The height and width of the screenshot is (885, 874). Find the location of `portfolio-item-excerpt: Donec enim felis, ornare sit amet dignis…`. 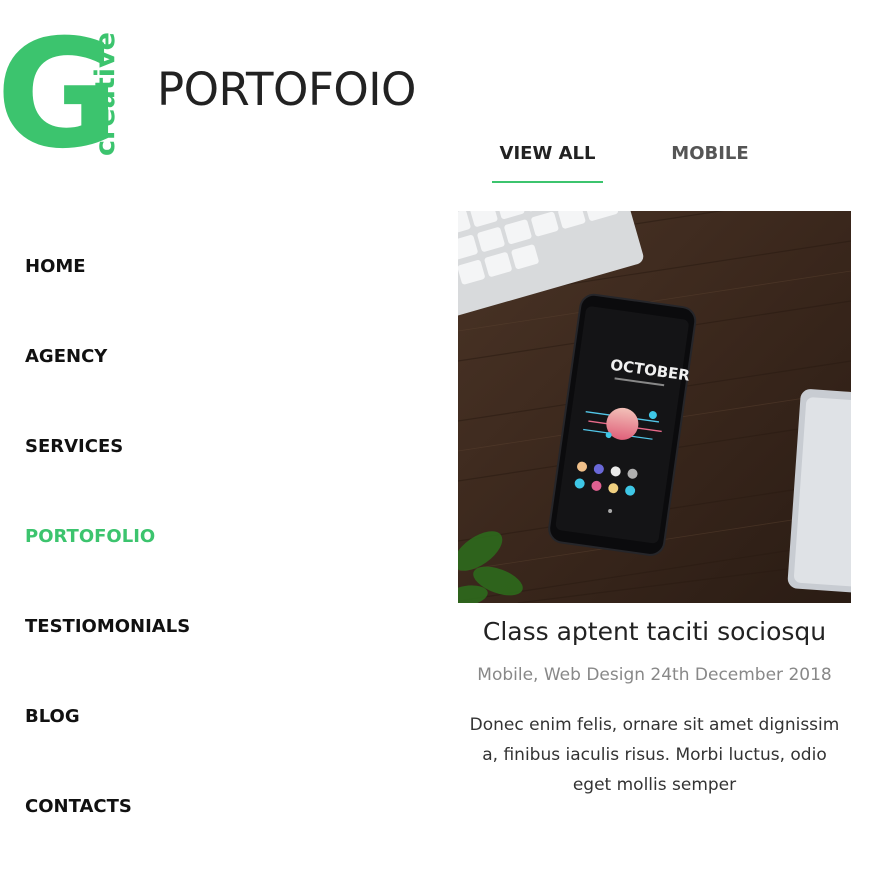

portfolio-item-excerpt: Donec enim felis, ornare sit amet dignis… is located at coordinates (654, 755).